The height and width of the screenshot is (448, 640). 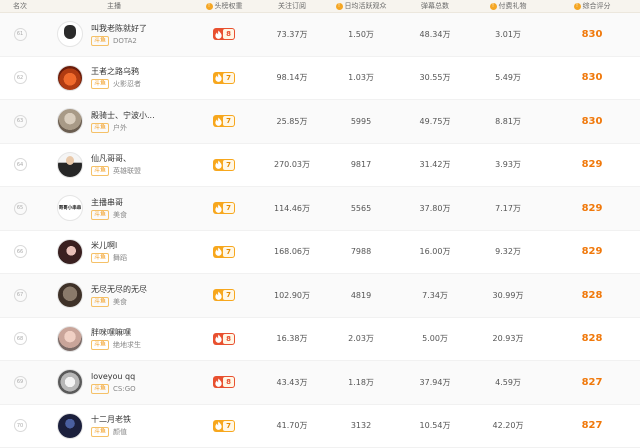 I want to click on anchor-name: 无尽无尽的无尽, so click(x=119, y=289).